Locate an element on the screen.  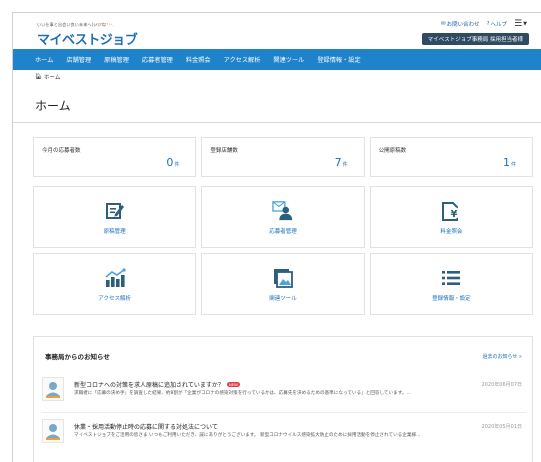
help-link: ? ヘルプ is located at coordinates (497, 24).